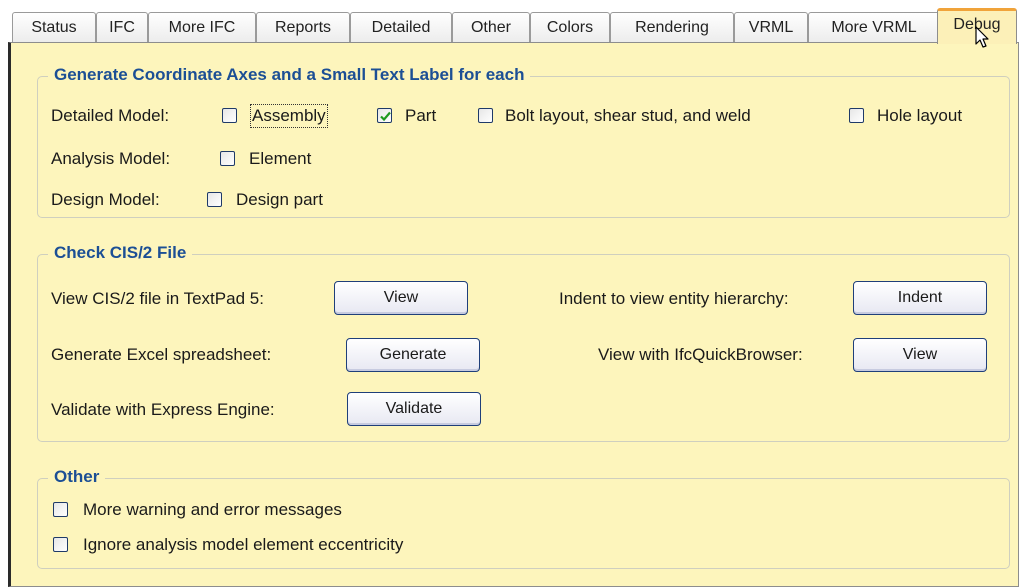 The width and height of the screenshot is (1023, 587). What do you see at coordinates (856, 115) in the screenshot?
I see `hole-layout-checkbox` at bounding box center [856, 115].